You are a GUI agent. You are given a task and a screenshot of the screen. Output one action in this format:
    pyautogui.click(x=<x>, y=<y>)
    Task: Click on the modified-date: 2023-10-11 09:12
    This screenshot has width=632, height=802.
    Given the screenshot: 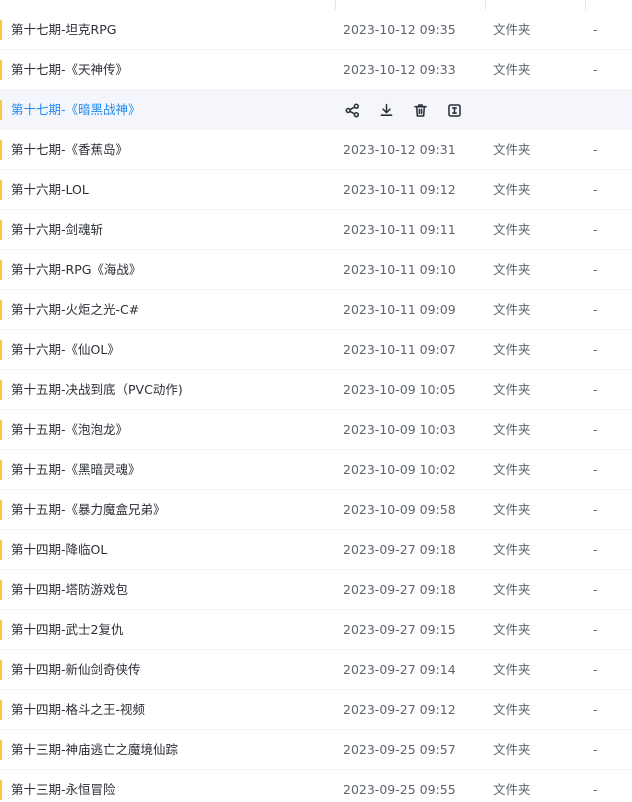 What is the action you would take?
    pyautogui.click(x=399, y=189)
    